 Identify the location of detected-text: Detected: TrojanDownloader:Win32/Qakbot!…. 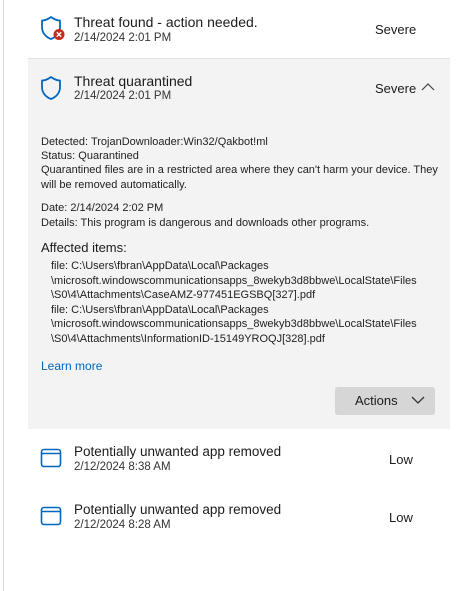
(154, 142).